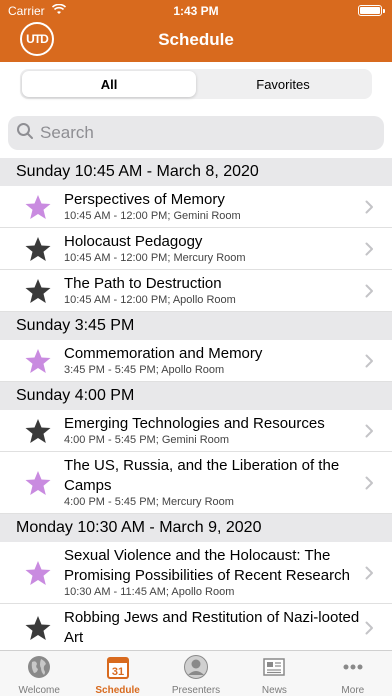 This screenshot has height=696, width=392. What do you see at coordinates (196, 326) in the screenshot?
I see `section-header: Sunday 3:45 PM` at bounding box center [196, 326].